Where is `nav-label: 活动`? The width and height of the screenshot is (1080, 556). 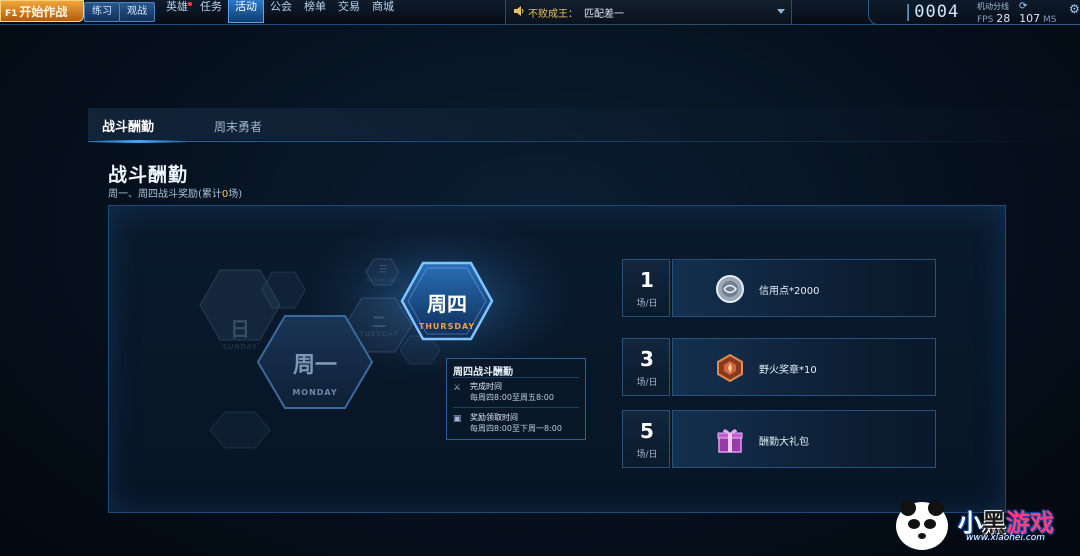
nav-label: 活动 is located at coordinates (246, 6).